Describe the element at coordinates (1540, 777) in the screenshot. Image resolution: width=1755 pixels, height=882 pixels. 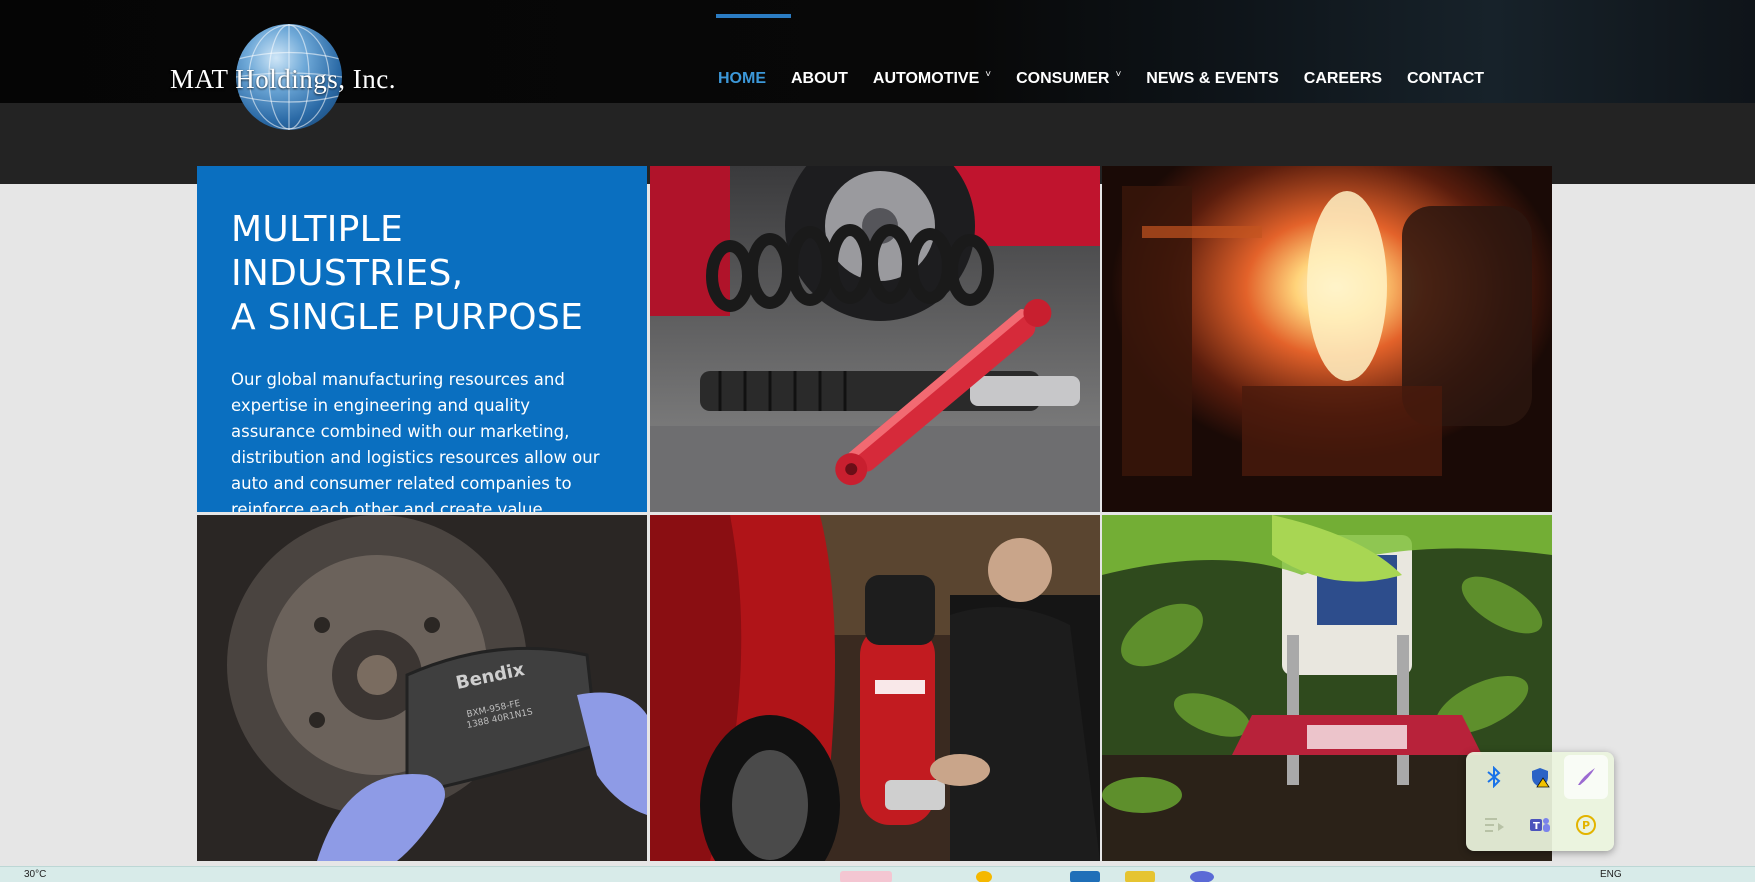
I see `security-warning-icon` at that location.